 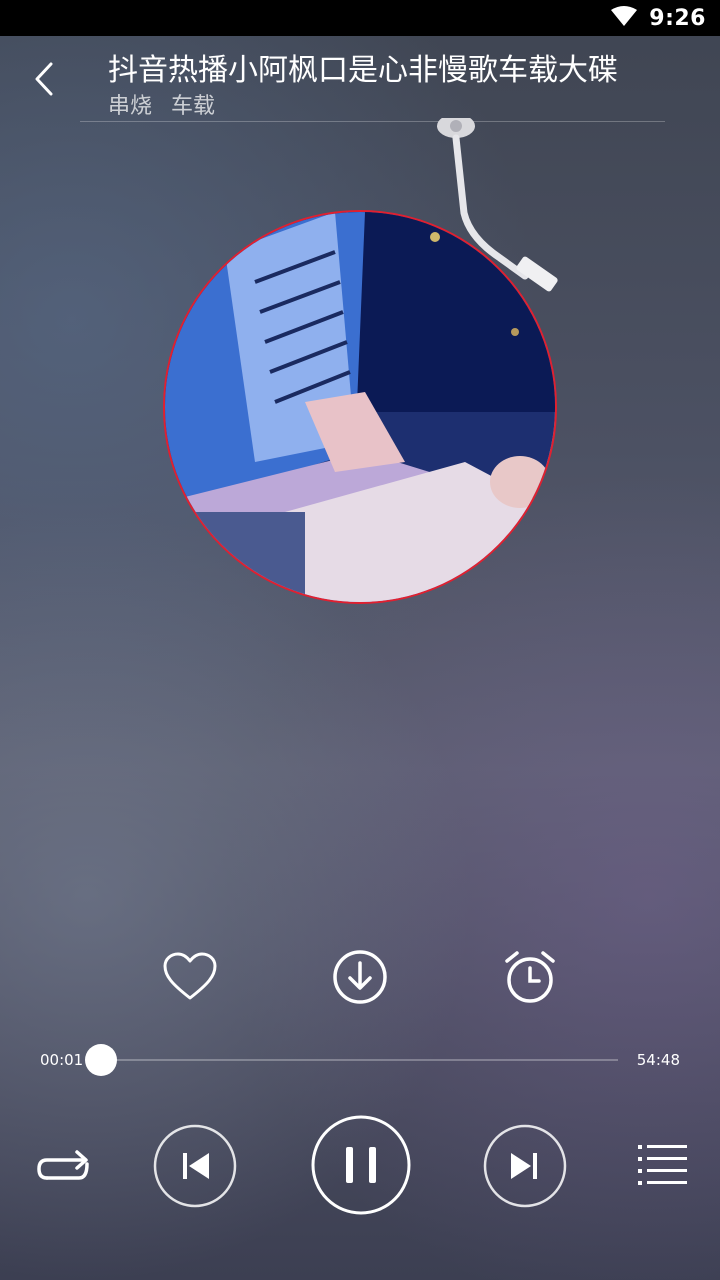 What do you see at coordinates (363, 70) in the screenshot?
I see `song-title: 抖音热播小阿枫口是心非慢歌车载大碟` at bounding box center [363, 70].